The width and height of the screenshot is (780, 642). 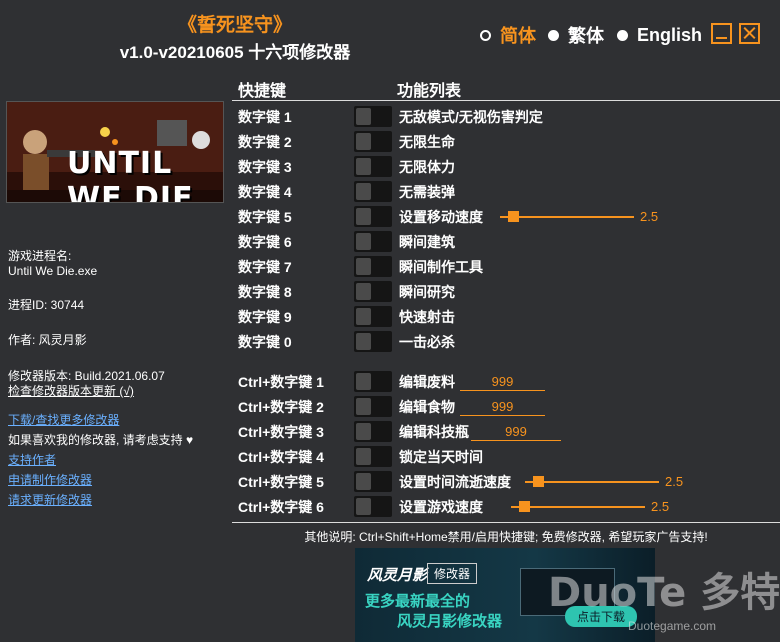 What do you see at coordinates (567, 217) in the screenshot?
I see `move-speed-slider` at bounding box center [567, 217].